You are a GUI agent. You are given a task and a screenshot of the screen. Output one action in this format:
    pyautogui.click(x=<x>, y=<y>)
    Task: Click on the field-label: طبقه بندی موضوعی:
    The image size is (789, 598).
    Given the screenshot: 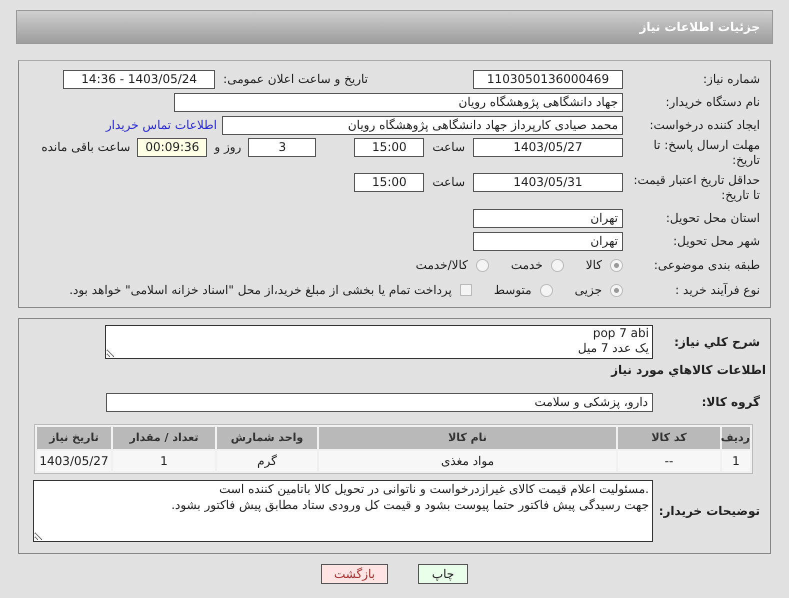 What is the action you would take?
    pyautogui.click(x=706, y=265)
    